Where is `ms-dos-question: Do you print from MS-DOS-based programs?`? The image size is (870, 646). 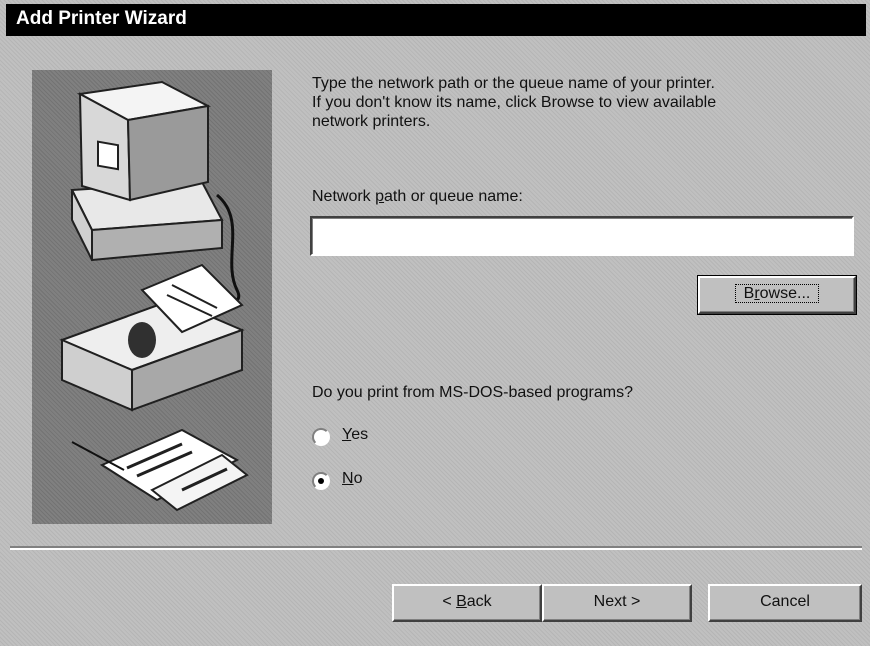 ms-dos-question: Do you print from MS-DOS-based programs? is located at coordinates (472, 392).